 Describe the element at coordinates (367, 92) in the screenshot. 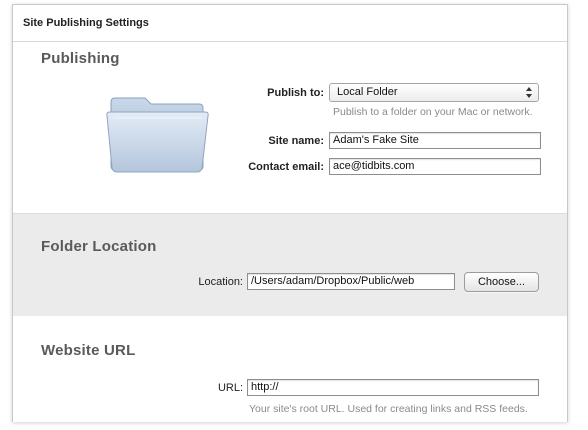

I see `publish-to-value: Local Folder` at that location.